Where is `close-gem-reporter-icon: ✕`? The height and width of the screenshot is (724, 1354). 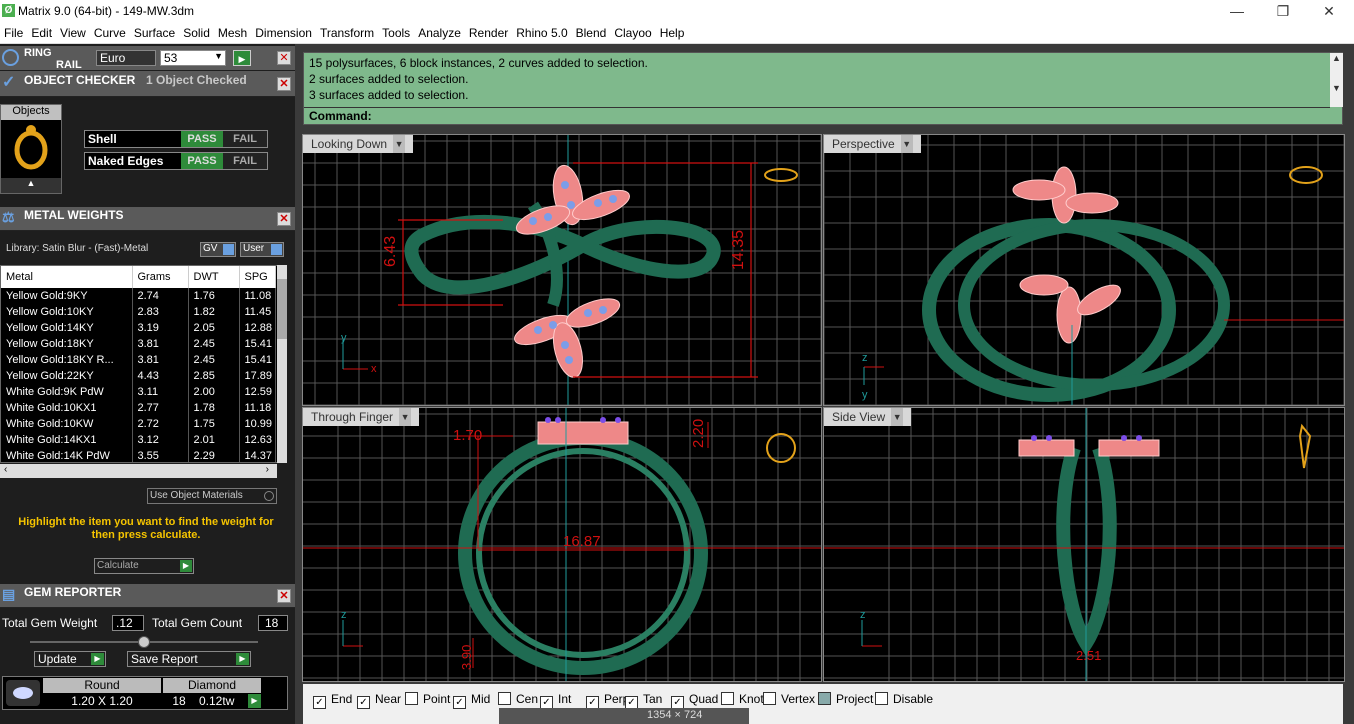
close-gem-reporter-icon: ✕ is located at coordinates (284, 596).